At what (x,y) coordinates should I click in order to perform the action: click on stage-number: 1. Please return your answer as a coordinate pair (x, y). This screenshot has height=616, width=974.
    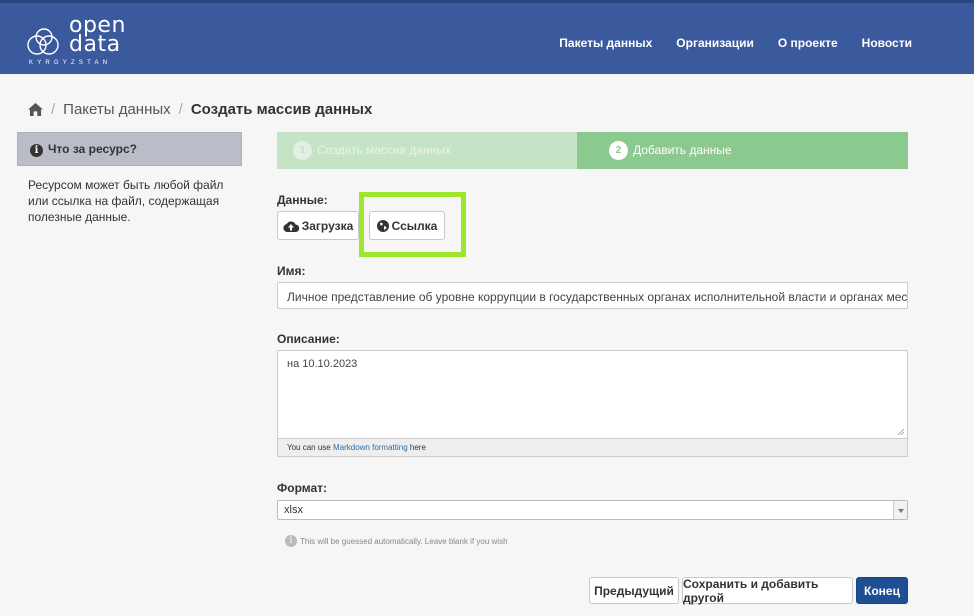
    Looking at the image, I should click on (302, 150).